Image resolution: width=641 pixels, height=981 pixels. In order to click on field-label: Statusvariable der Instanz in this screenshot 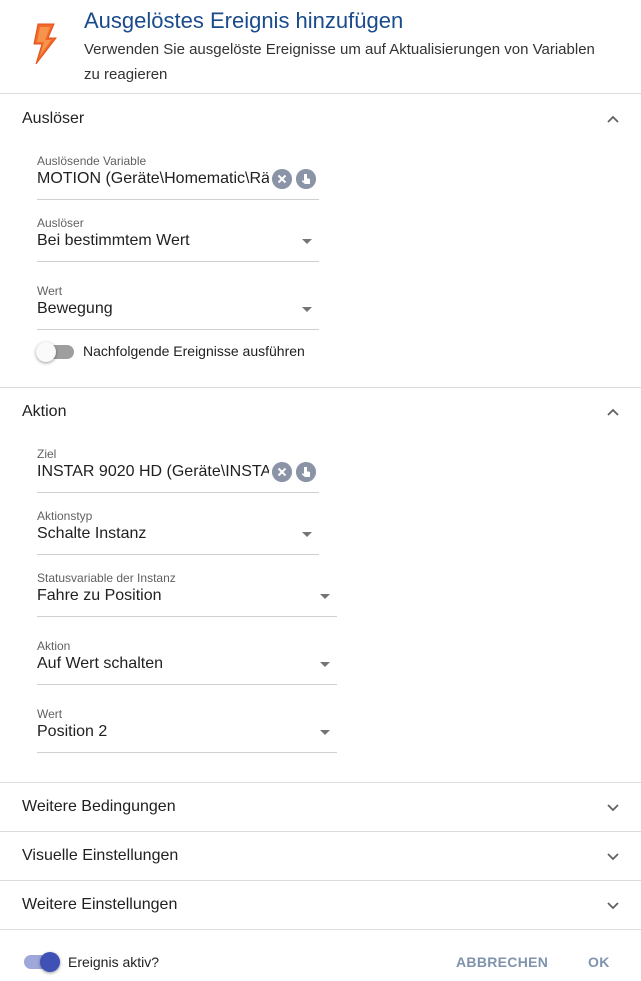, I will do `click(106, 578)`.